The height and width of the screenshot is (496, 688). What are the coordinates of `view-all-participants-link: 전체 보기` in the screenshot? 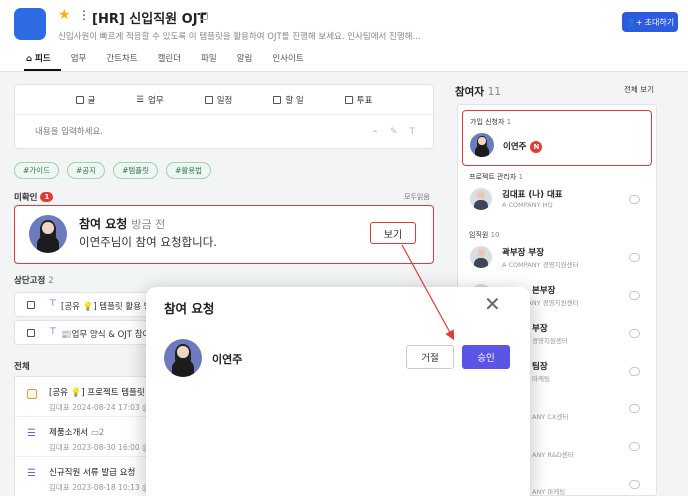 It's located at (639, 89).